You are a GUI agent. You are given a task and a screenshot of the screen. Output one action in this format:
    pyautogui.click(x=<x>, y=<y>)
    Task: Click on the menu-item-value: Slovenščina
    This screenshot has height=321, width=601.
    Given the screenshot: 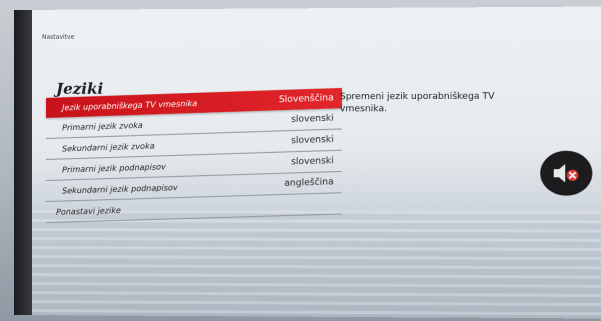 What is the action you would take?
    pyautogui.click(x=306, y=99)
    